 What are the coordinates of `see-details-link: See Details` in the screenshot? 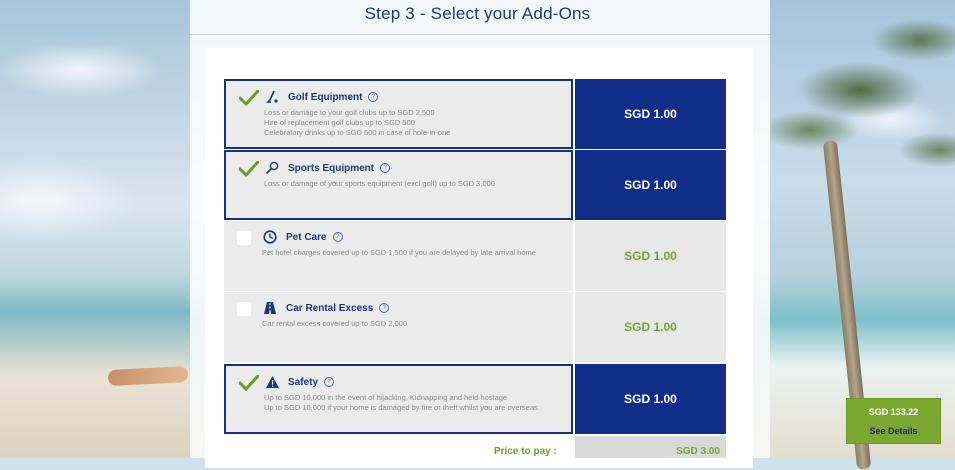 It's located at (893, 431).